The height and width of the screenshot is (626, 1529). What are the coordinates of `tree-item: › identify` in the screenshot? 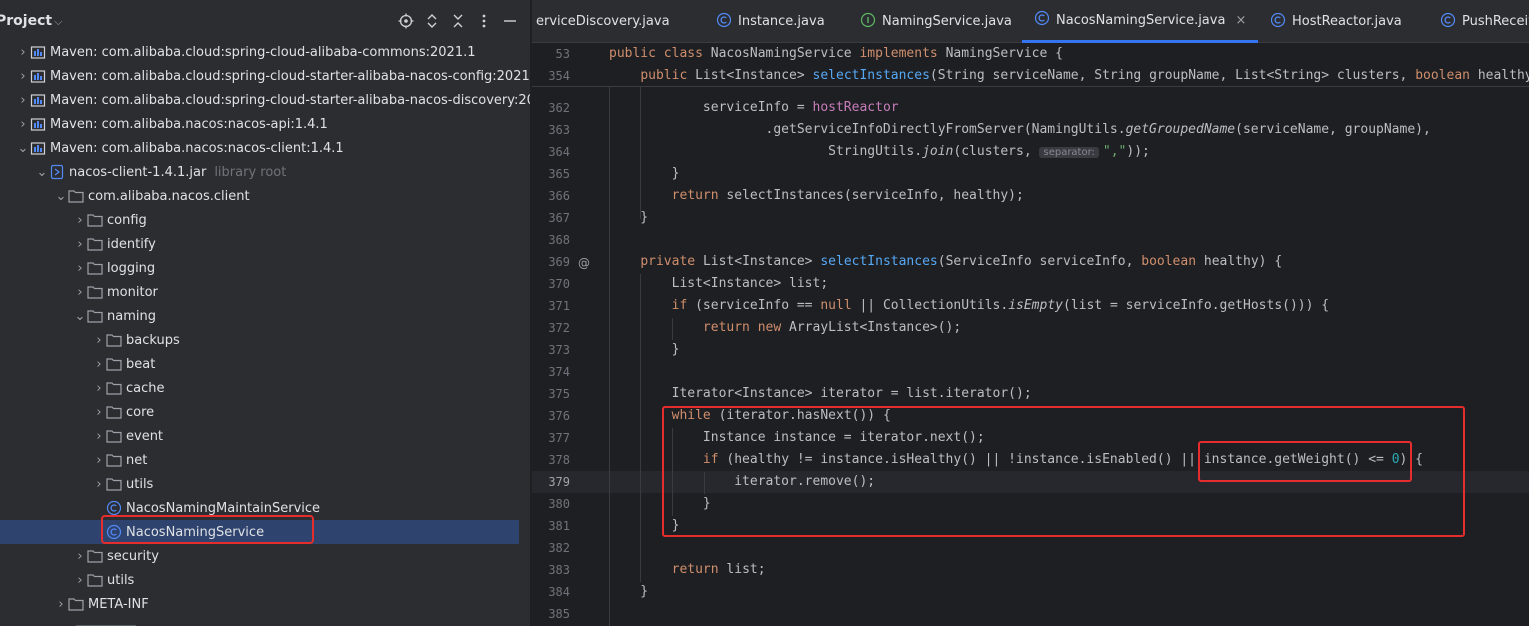 It's located at (259, 244).